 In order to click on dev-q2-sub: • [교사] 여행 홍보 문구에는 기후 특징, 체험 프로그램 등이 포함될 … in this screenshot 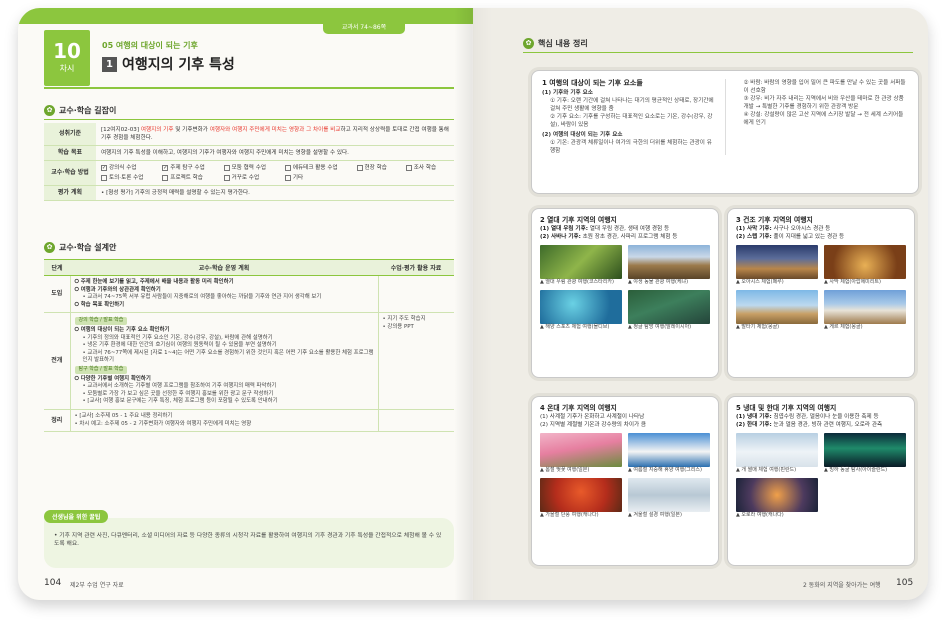, I will do `click(180, 401)`.